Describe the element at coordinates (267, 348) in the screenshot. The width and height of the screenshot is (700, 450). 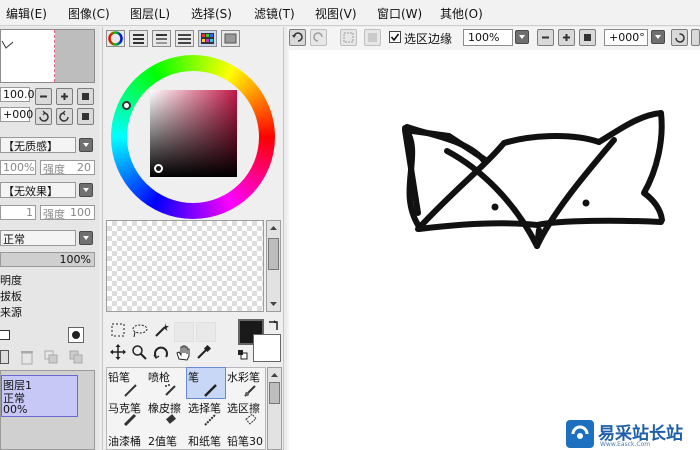
I see `background-color-swatch` at that location.